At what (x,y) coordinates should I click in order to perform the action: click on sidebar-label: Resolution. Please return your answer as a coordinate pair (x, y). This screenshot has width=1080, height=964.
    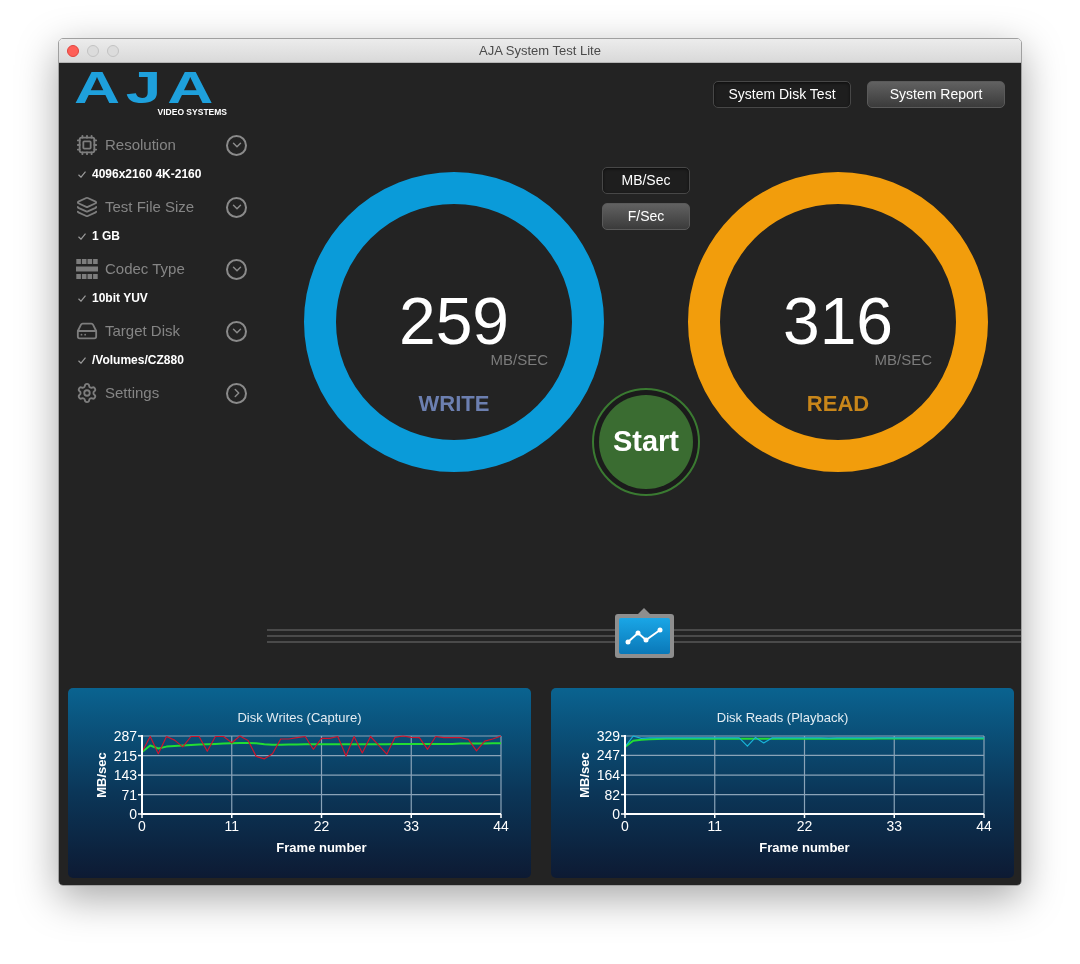
    Looking at the image, I should click on (141, 144).